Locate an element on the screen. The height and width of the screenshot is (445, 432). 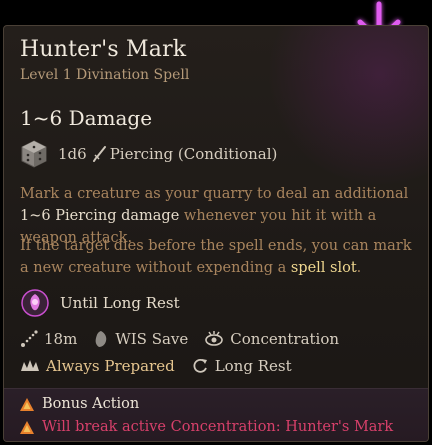
action-type-row: Bonus Action is located at coordinates (79, 404).